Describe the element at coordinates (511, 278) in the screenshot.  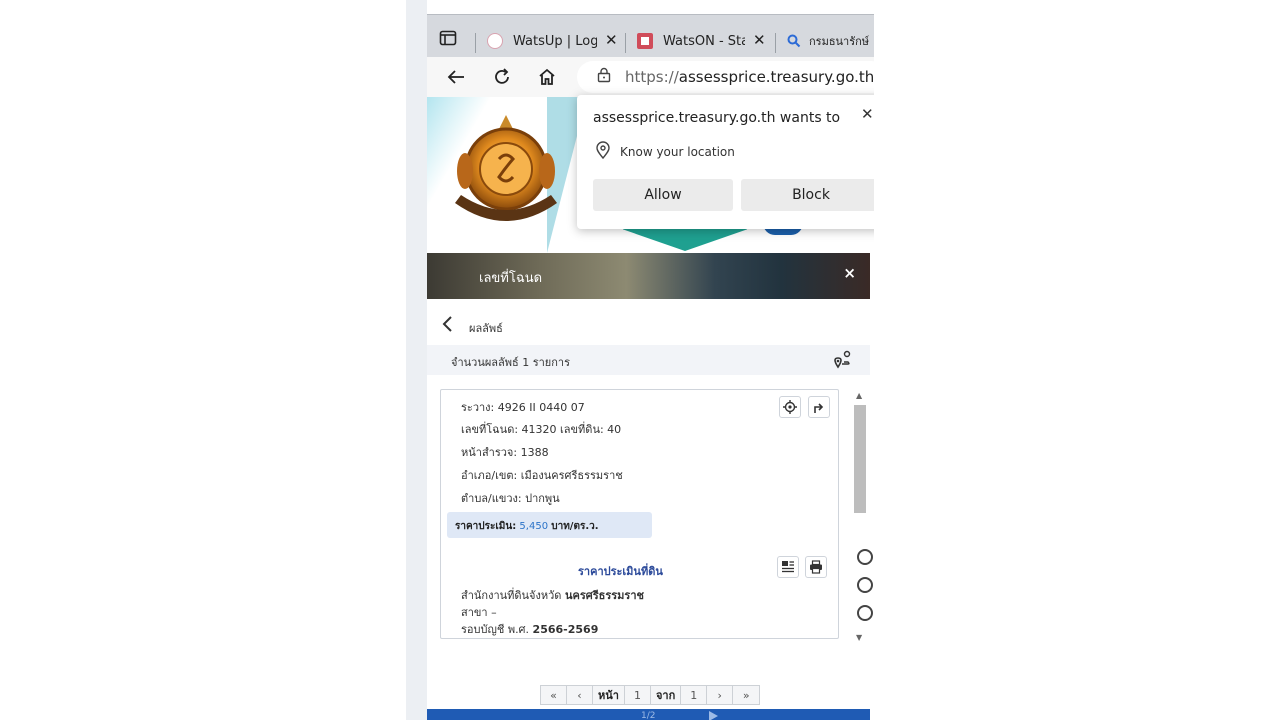
I see `banner-title: เลขที่โฉนด` at that location.